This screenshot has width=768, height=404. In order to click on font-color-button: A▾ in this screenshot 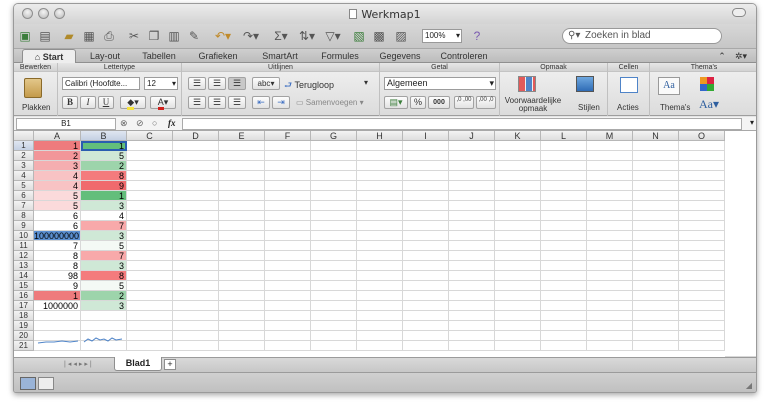, I will do `click(163, 103)`.